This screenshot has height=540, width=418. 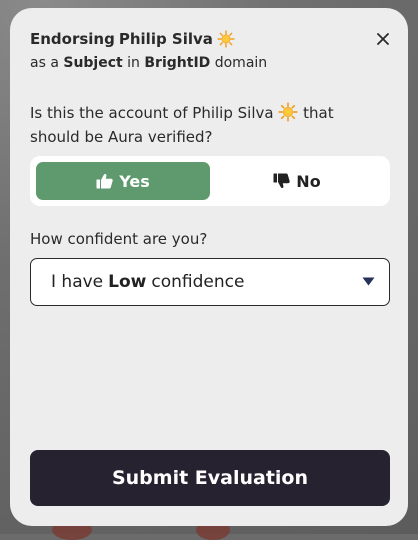 I want to click on no-button: No, so click(x=297, y=181).